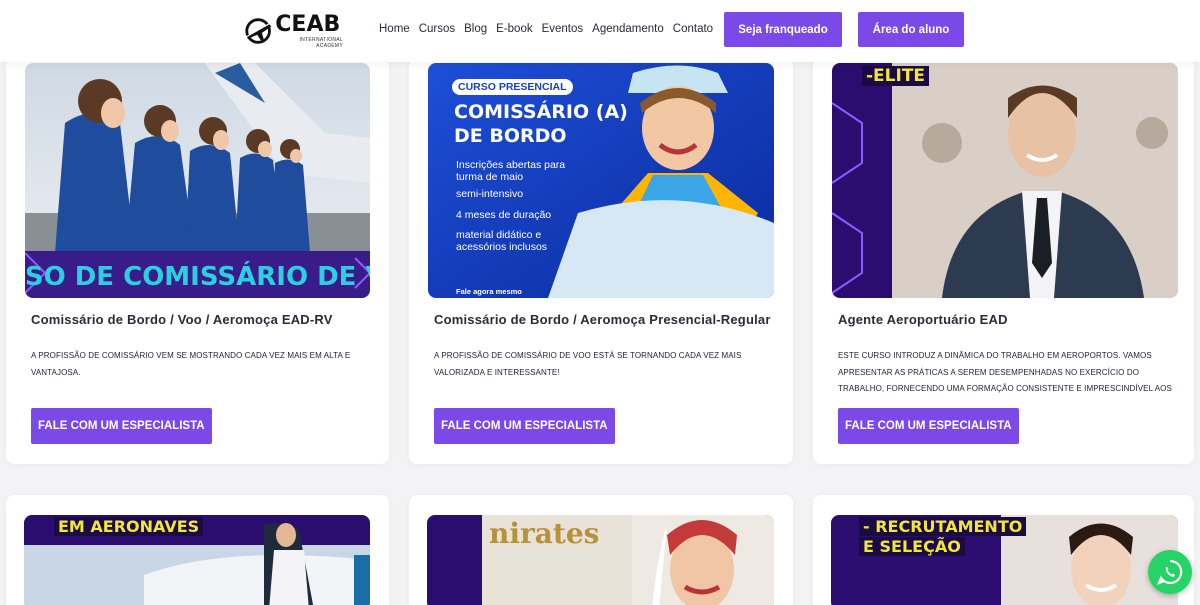 The width and height of the screenshot is (1200, 605). What do you see at coordinates (912, 546) in the screenshot?
I see `recruitment-tag-2: E SELEÇÃO` at bounding box center [912, 546].